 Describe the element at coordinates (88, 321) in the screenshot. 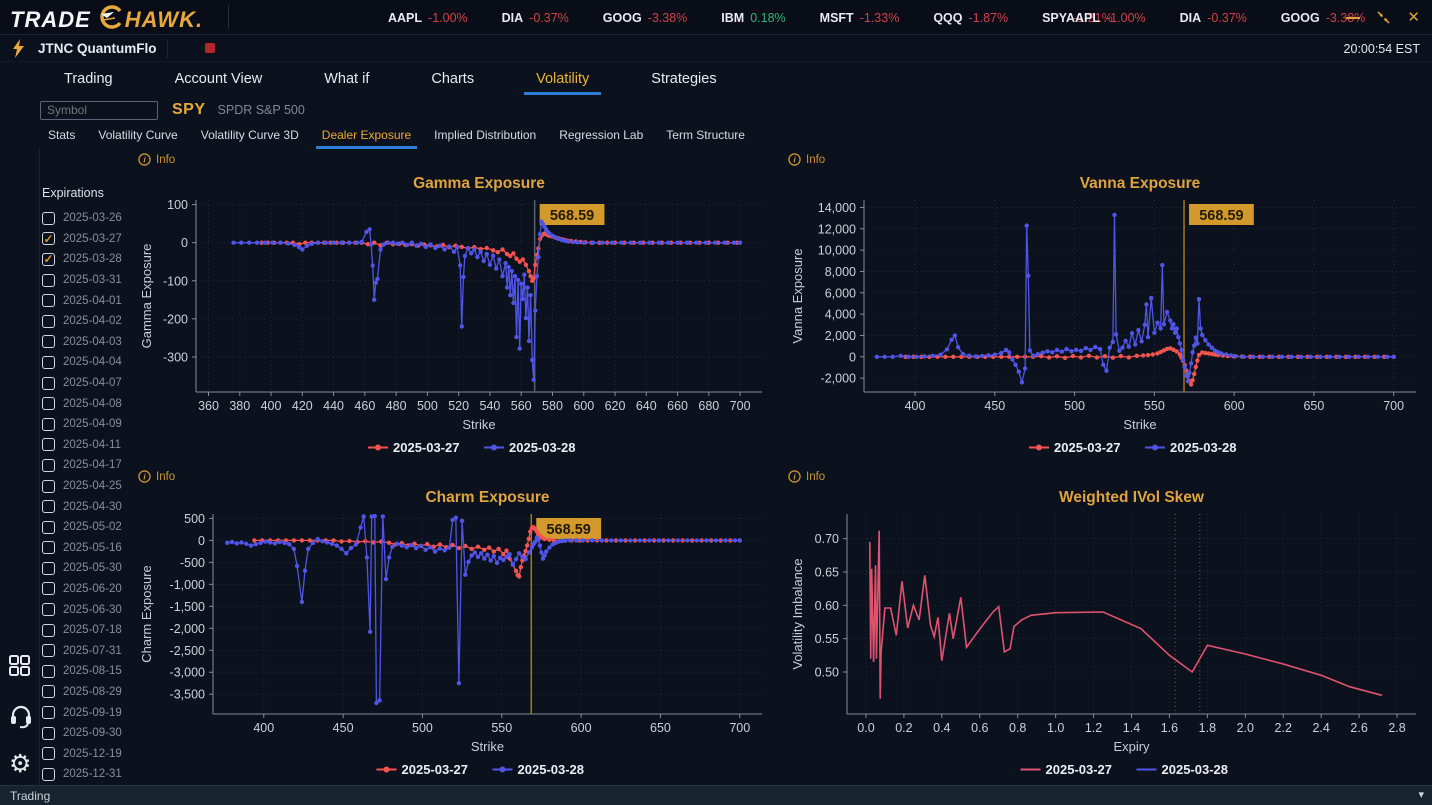

I see `expiration-row: 2025-04-02` at that location.